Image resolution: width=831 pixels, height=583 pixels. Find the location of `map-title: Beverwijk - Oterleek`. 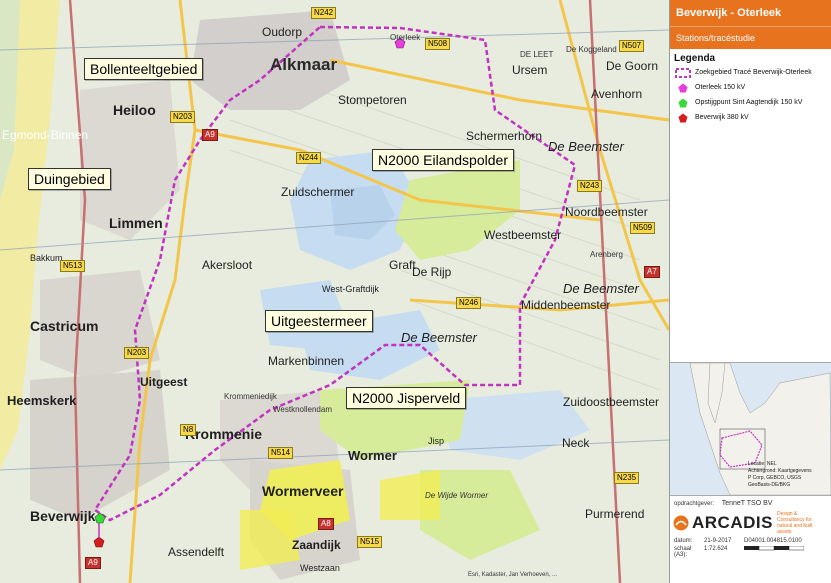

map-title: Beverwijk - Oterleek is located at coordinates (750, 13).